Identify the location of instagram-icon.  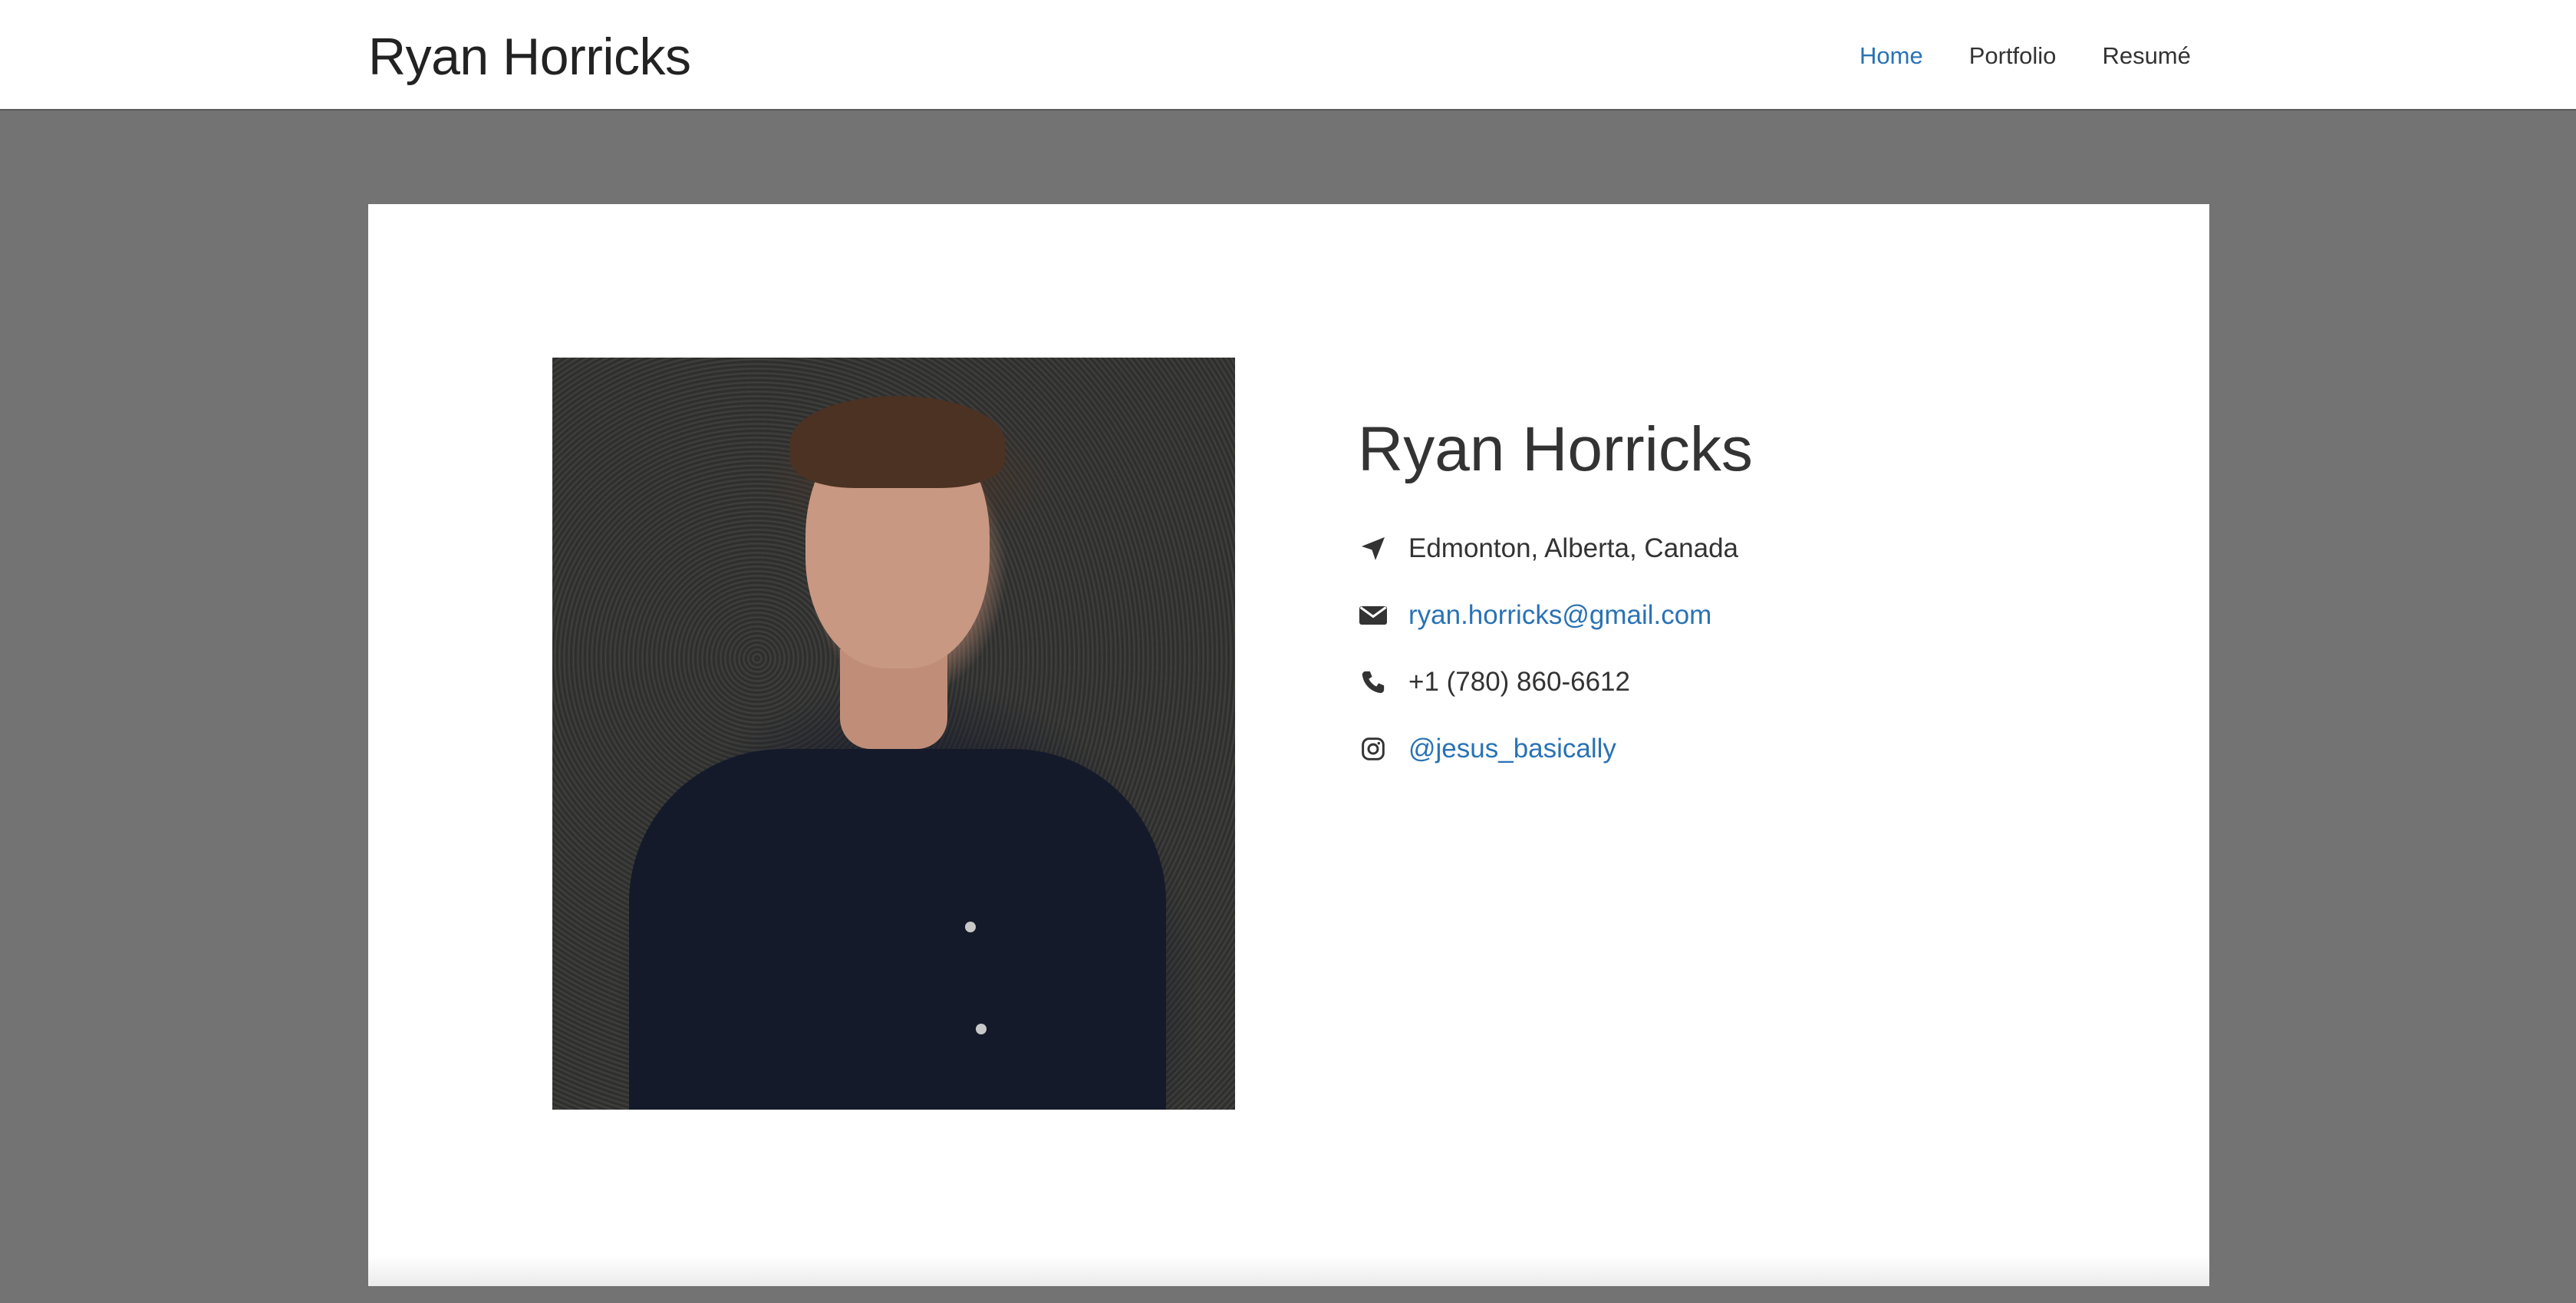
(1373, 749).